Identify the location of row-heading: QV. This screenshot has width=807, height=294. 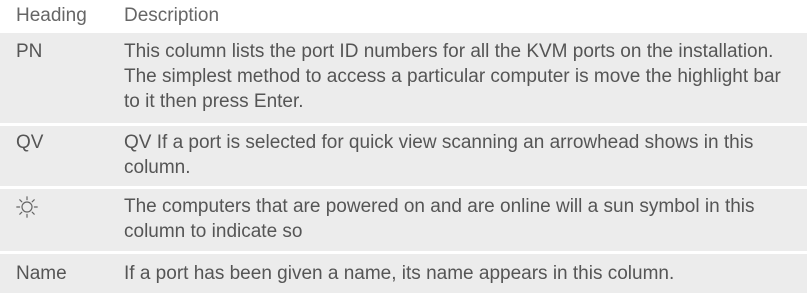
(30, 142).